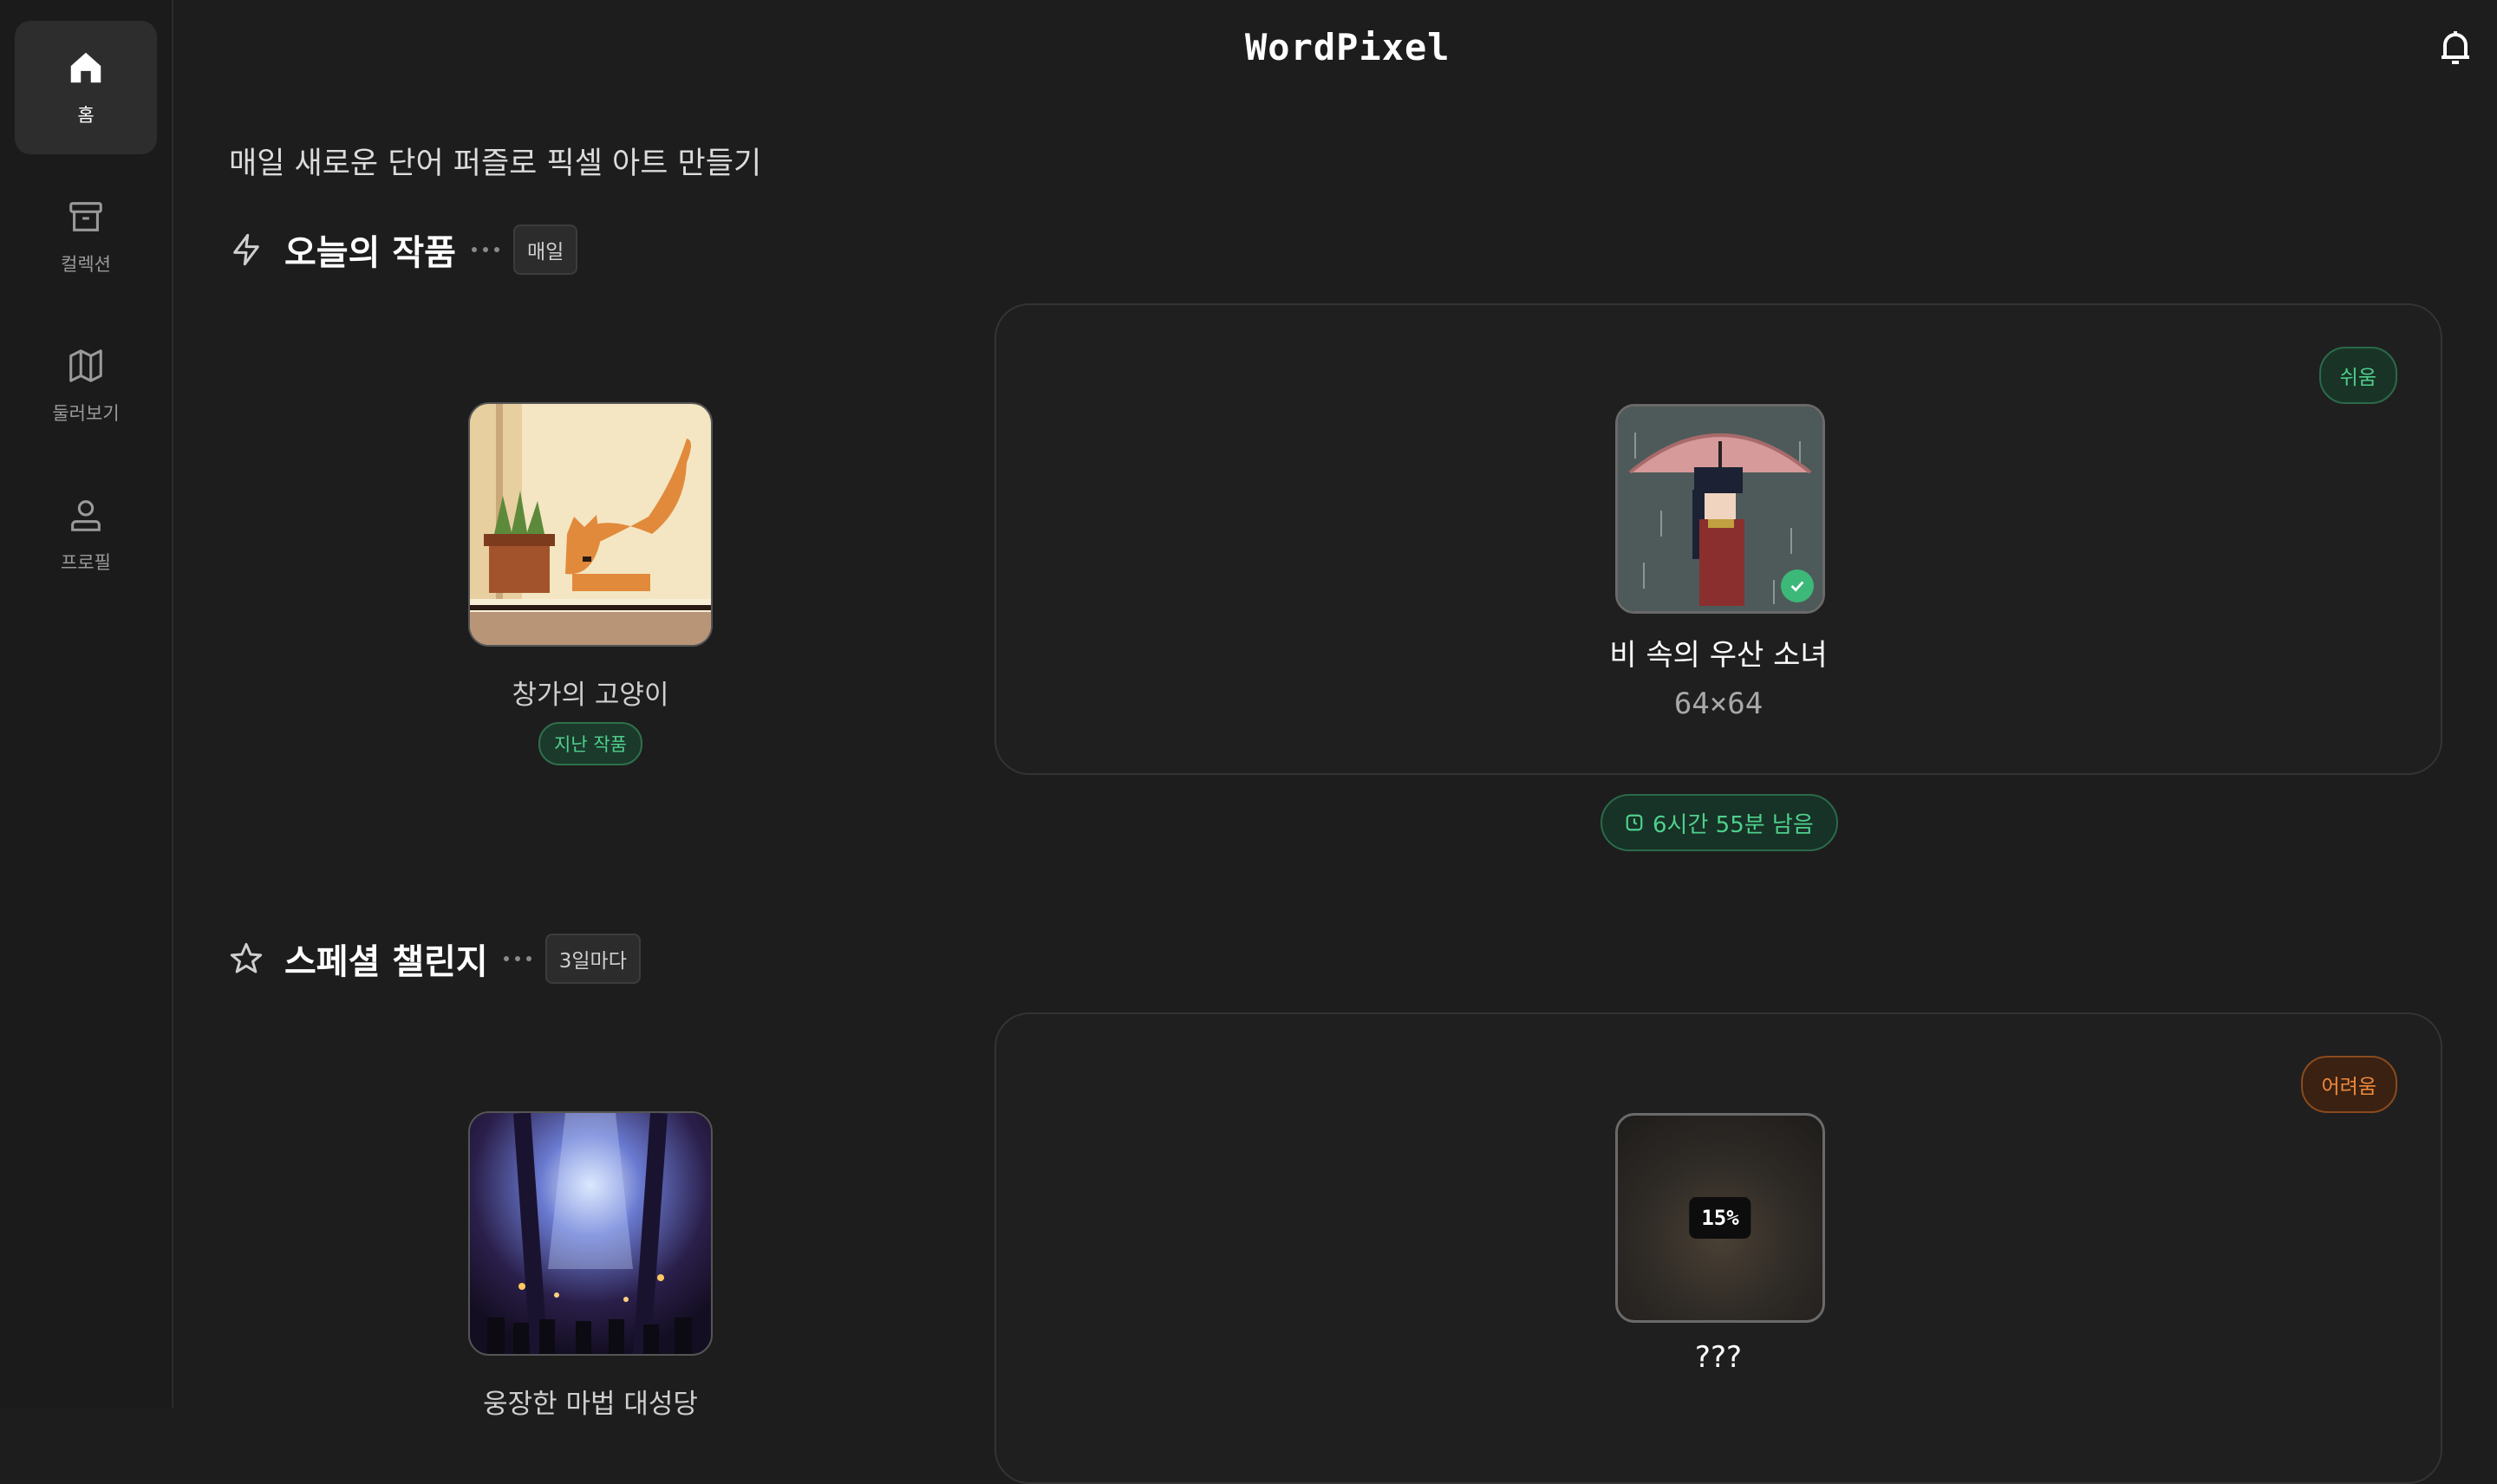 The width and height of the screenshot is (2497, 1484). What do you see at coordinates (85, 365) in the screenshot?
I see `map-icon` at bounding box center [85, 365].